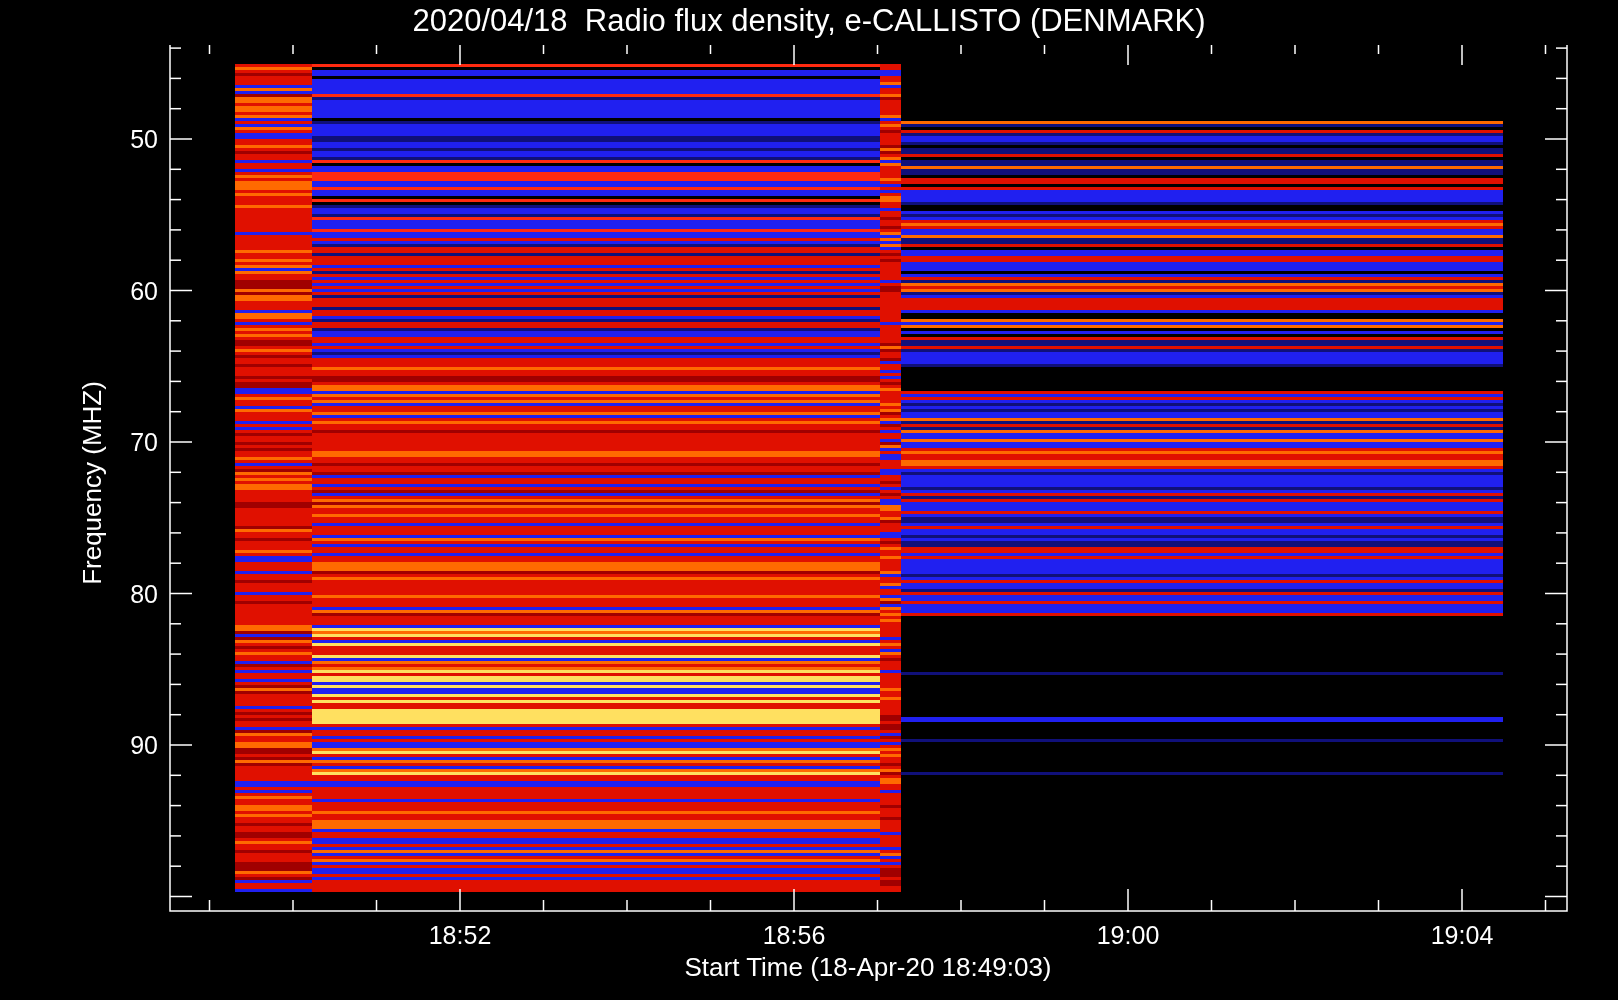  I want to click on chart-title: 2020/04/18 Radio flux density, e-CALLISTO (DENMARK), so click(809, 21).